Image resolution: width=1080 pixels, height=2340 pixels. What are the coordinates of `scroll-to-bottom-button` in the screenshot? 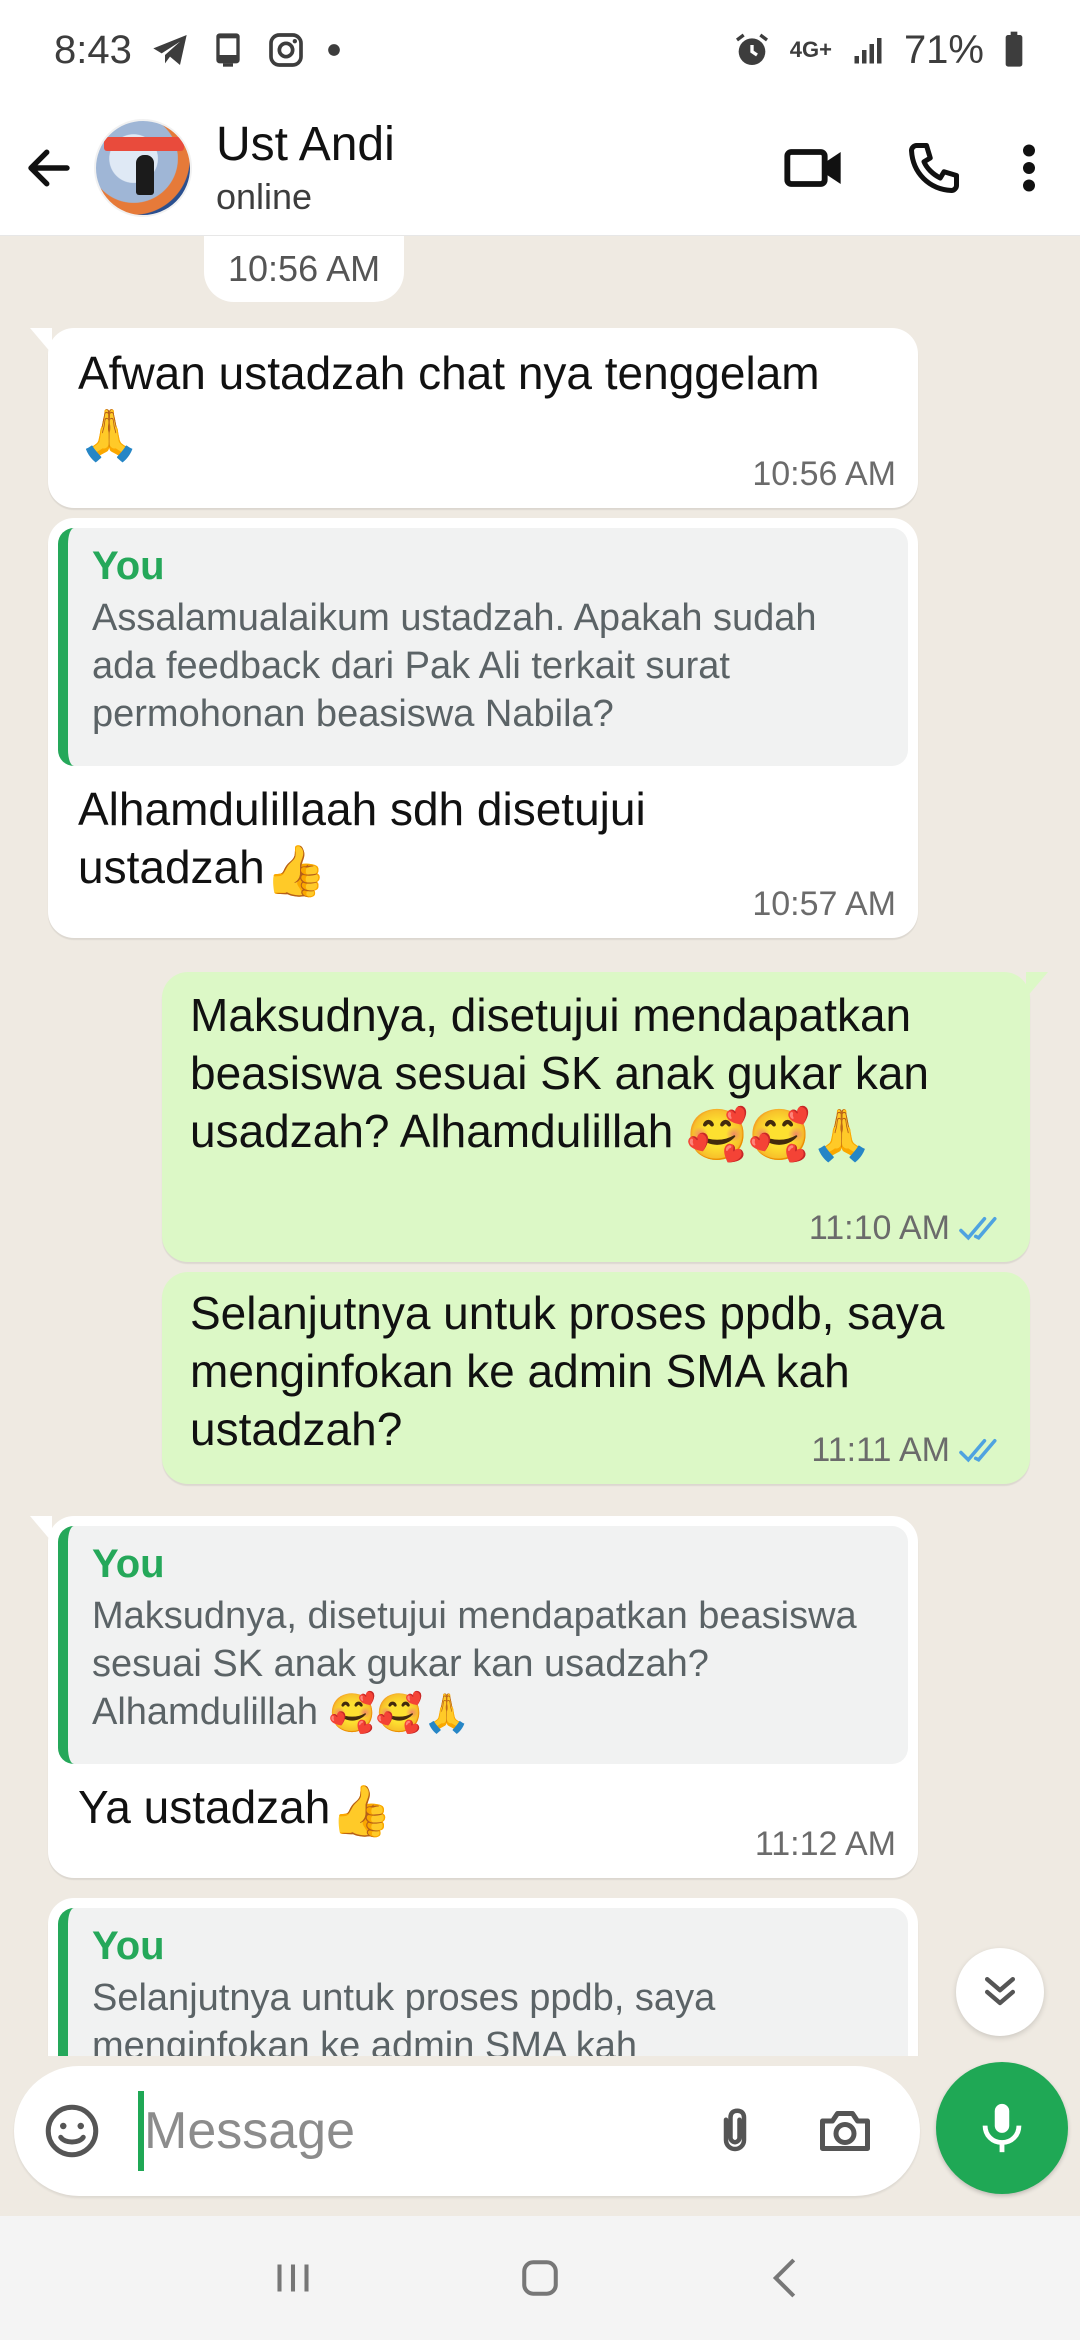 It's located at (1000, 1992).